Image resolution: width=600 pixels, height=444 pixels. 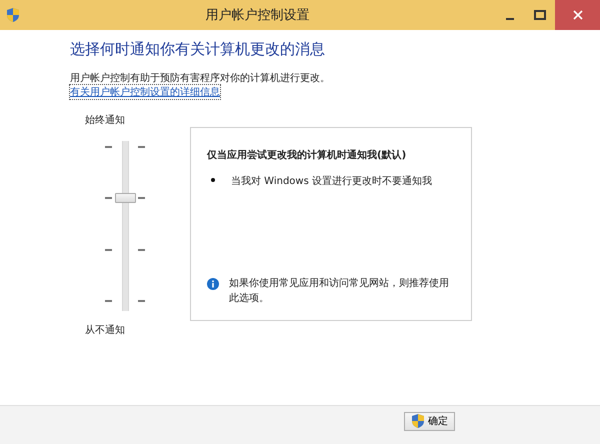 What do you see at coordinates (307, 155) in the screenshot?
I see `option-title: 仅当应用尝试更改我的计算机时通知我(默认)` at bounding box center [307, 155].